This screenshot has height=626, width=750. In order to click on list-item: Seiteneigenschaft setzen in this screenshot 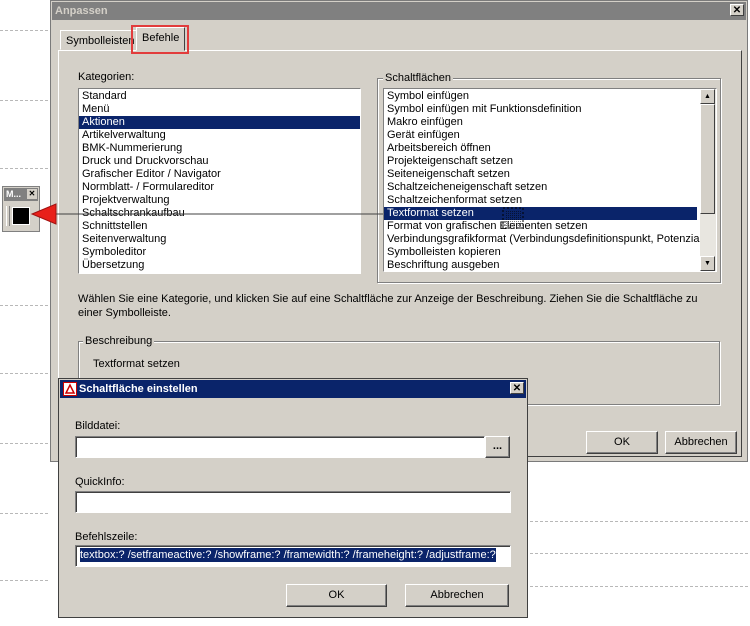, I will do `click(550, 174)`.